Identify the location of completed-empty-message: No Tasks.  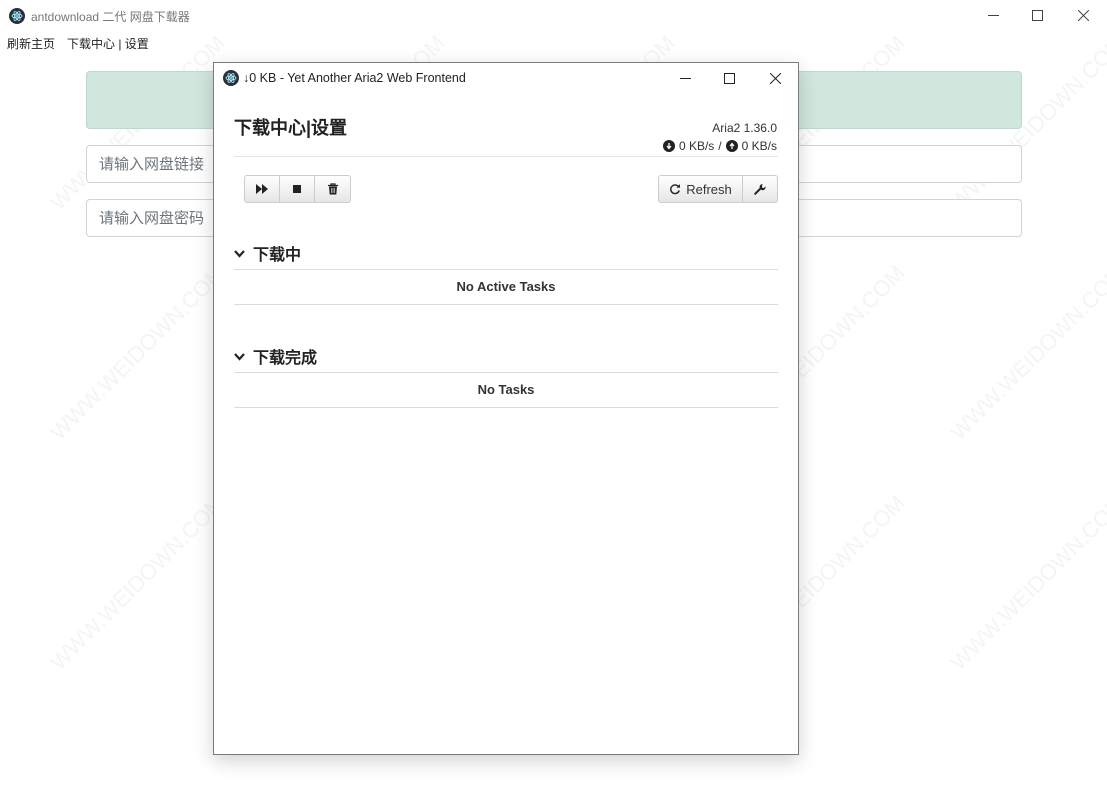
(506, 389).